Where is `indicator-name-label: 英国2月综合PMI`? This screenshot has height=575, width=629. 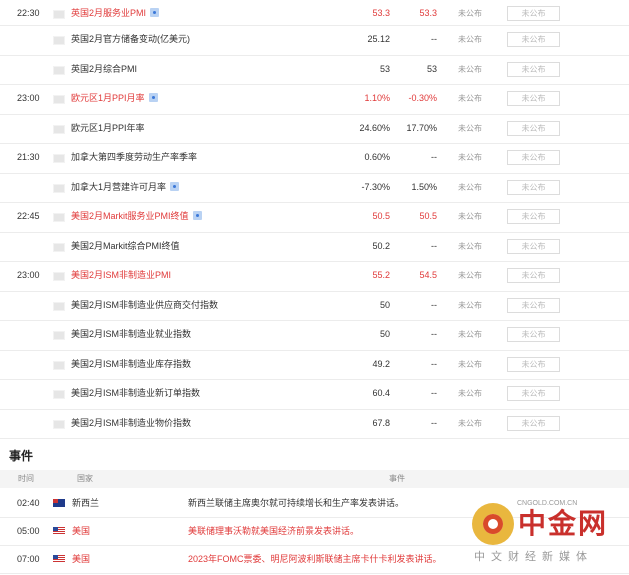
indicator-name-label: 英国2月综合PMI is located at coordinates (104, 68).